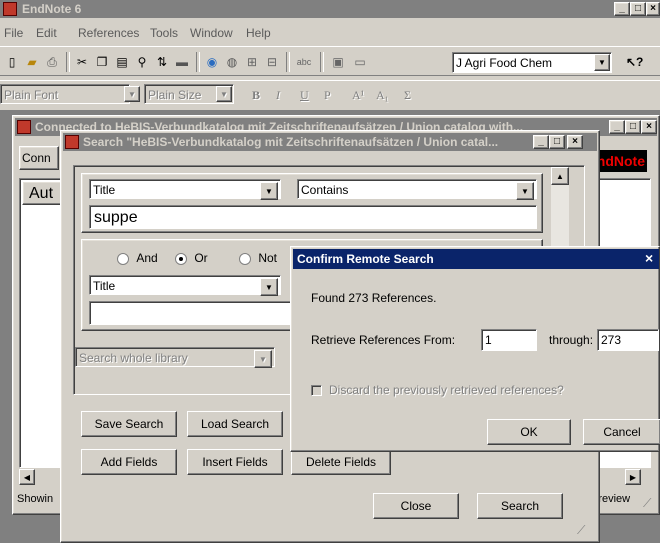 This screenshot has height=543, width=660. Describe the element at coordinates (164, 33) in the screenshot. I see `menu-tools: Tools` at that location.